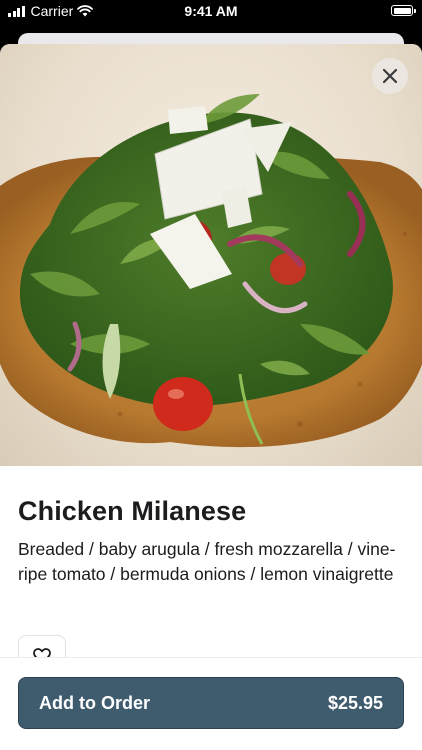 Image resolution: width=422 pixels, height=750 pixels. I want to click on status-time: 9:41 AM, so click(211, 11).